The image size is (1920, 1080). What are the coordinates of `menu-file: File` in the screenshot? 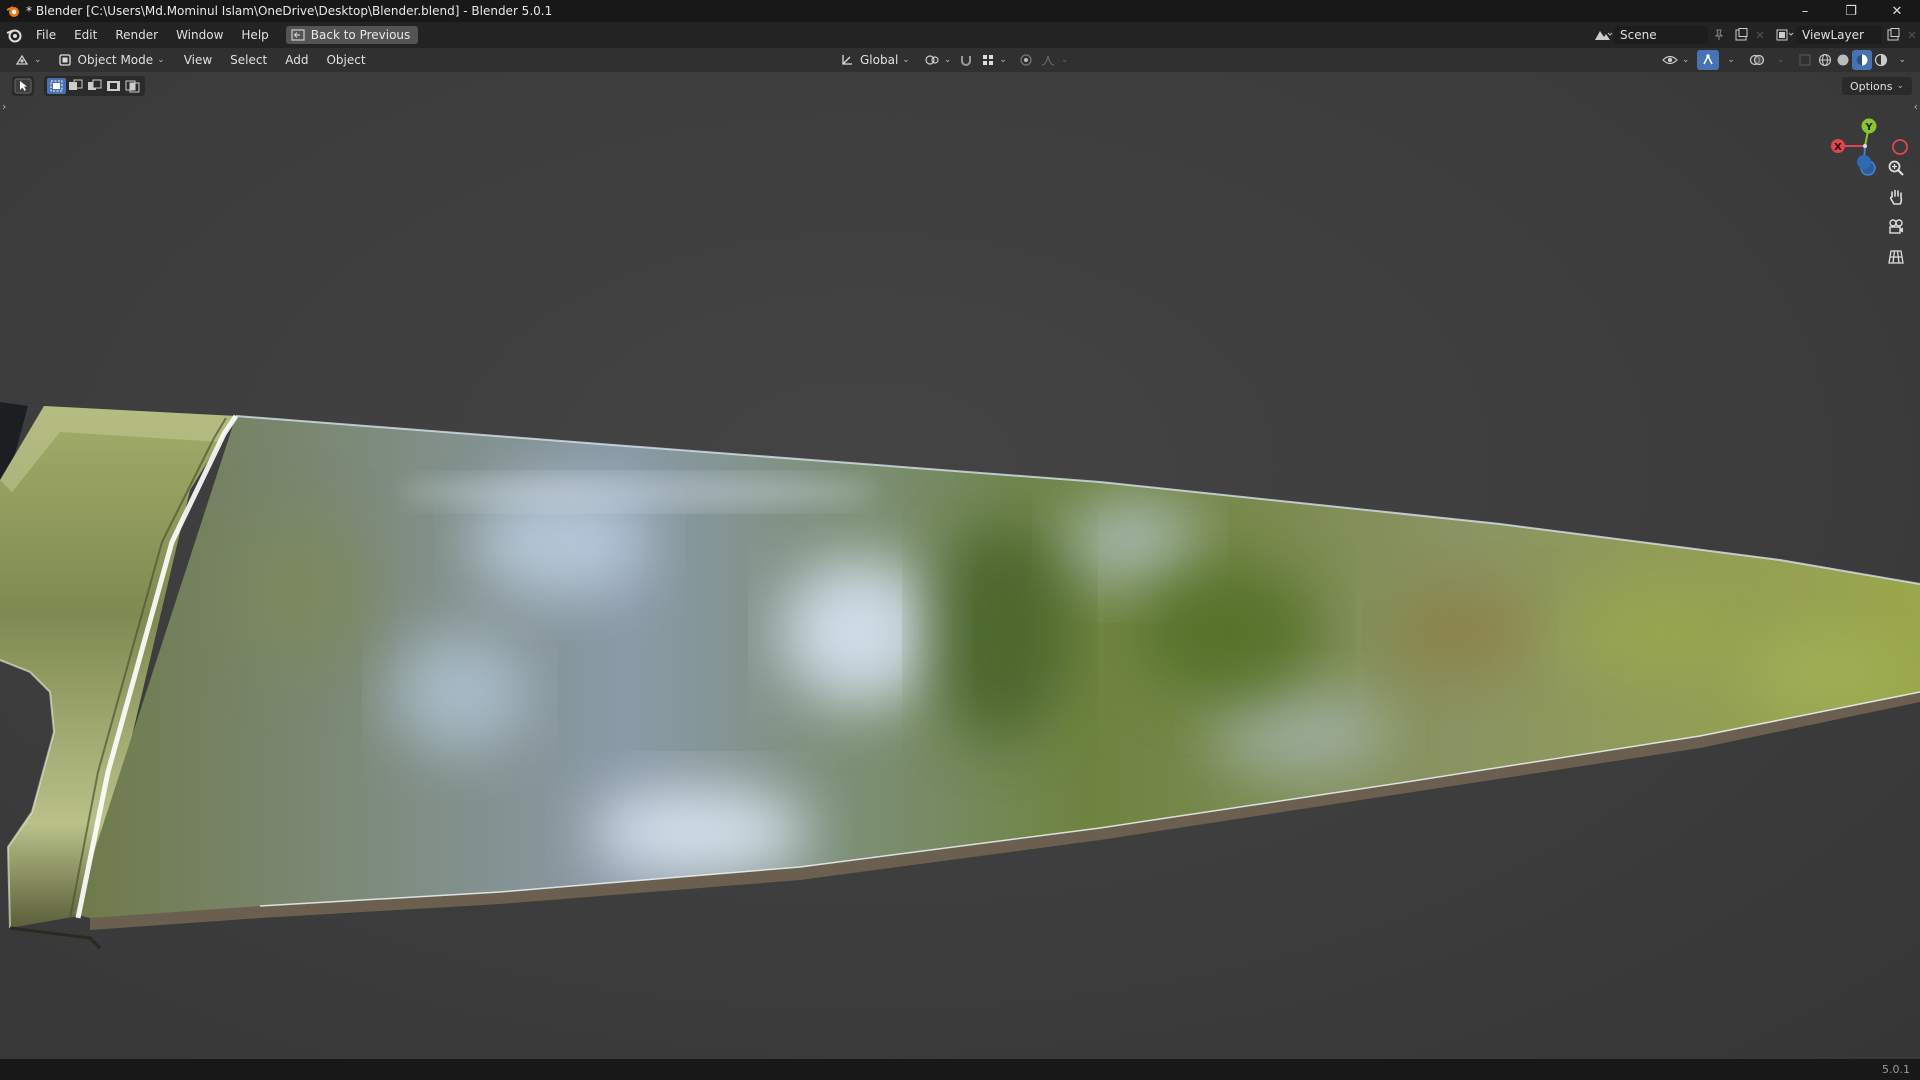 It's located at (46, 35).